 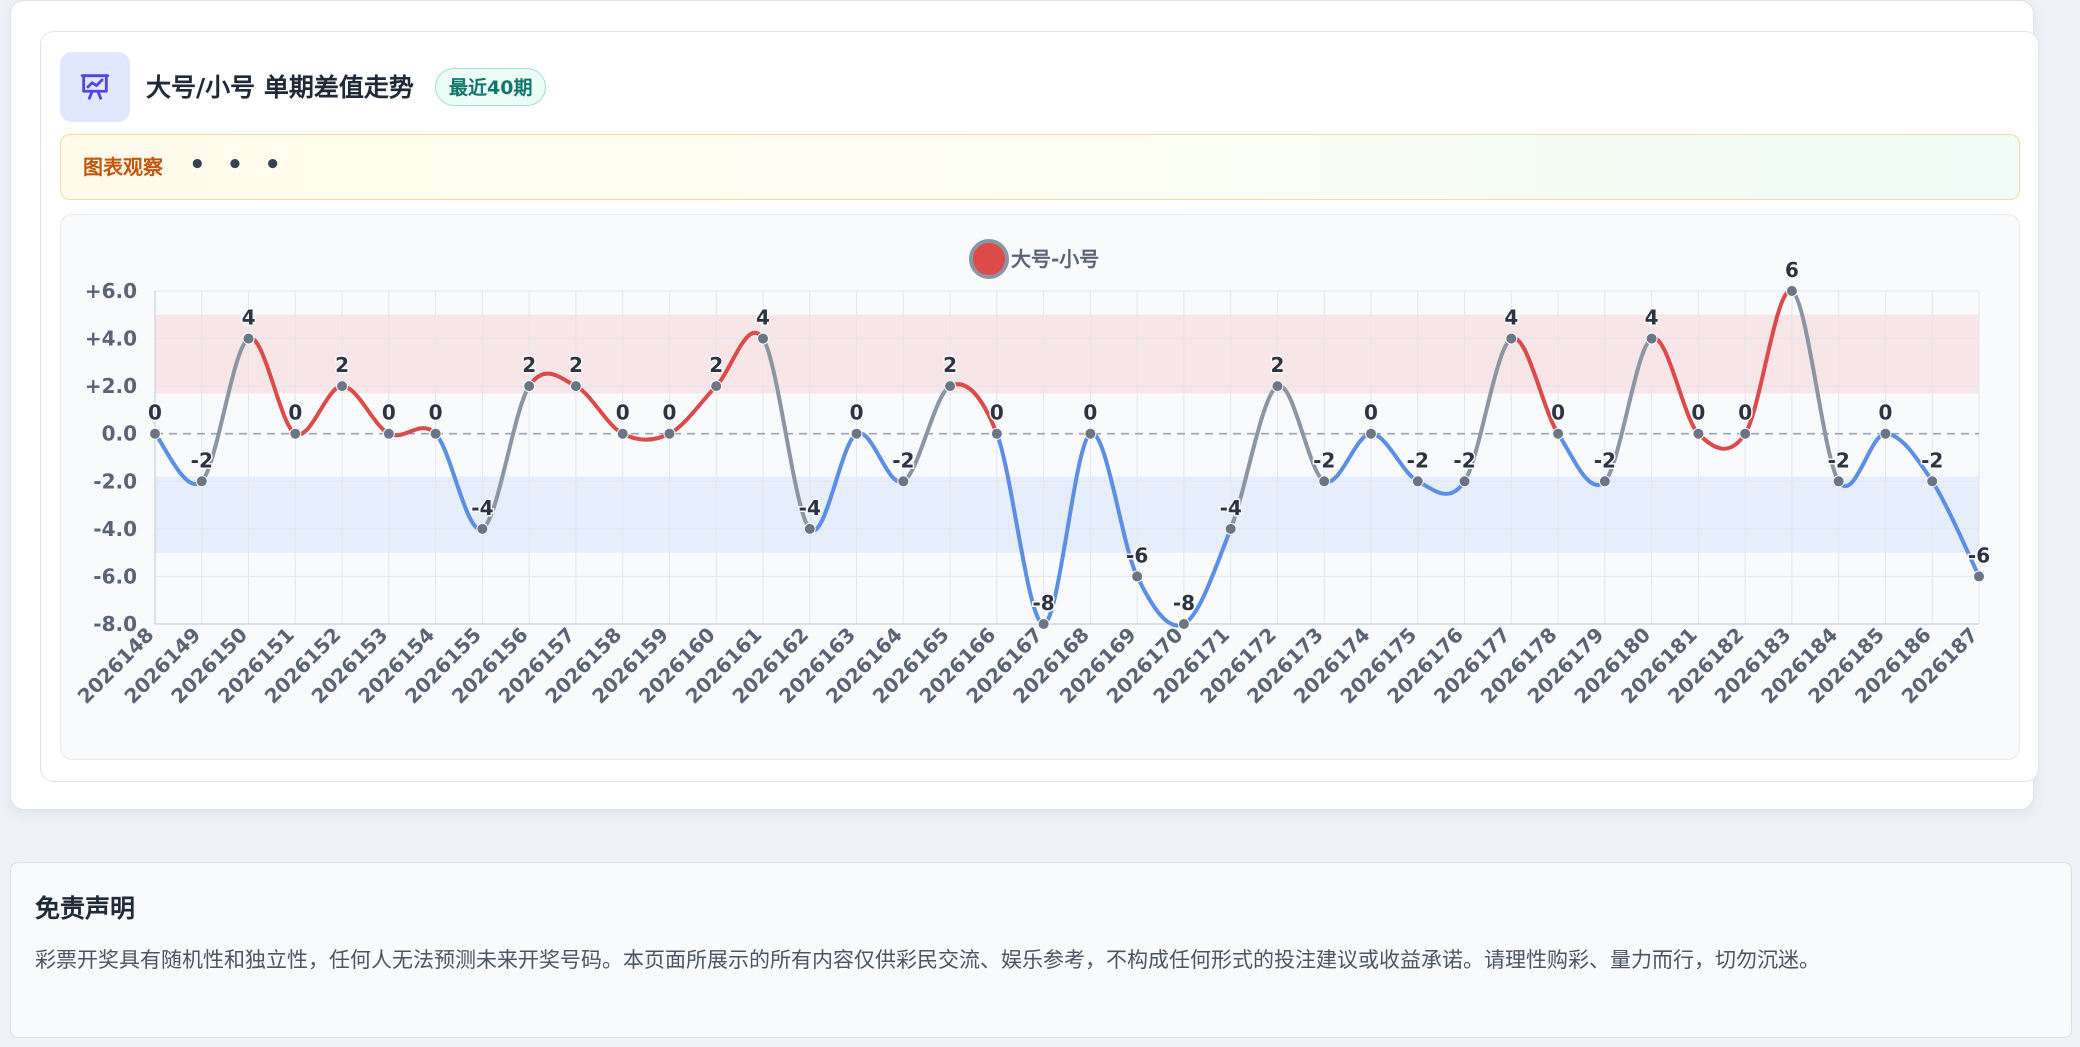 What do you see at coordinates (646, 436) in the screenshot?
I see `series-line-segment` at bounding box center [646, 436].